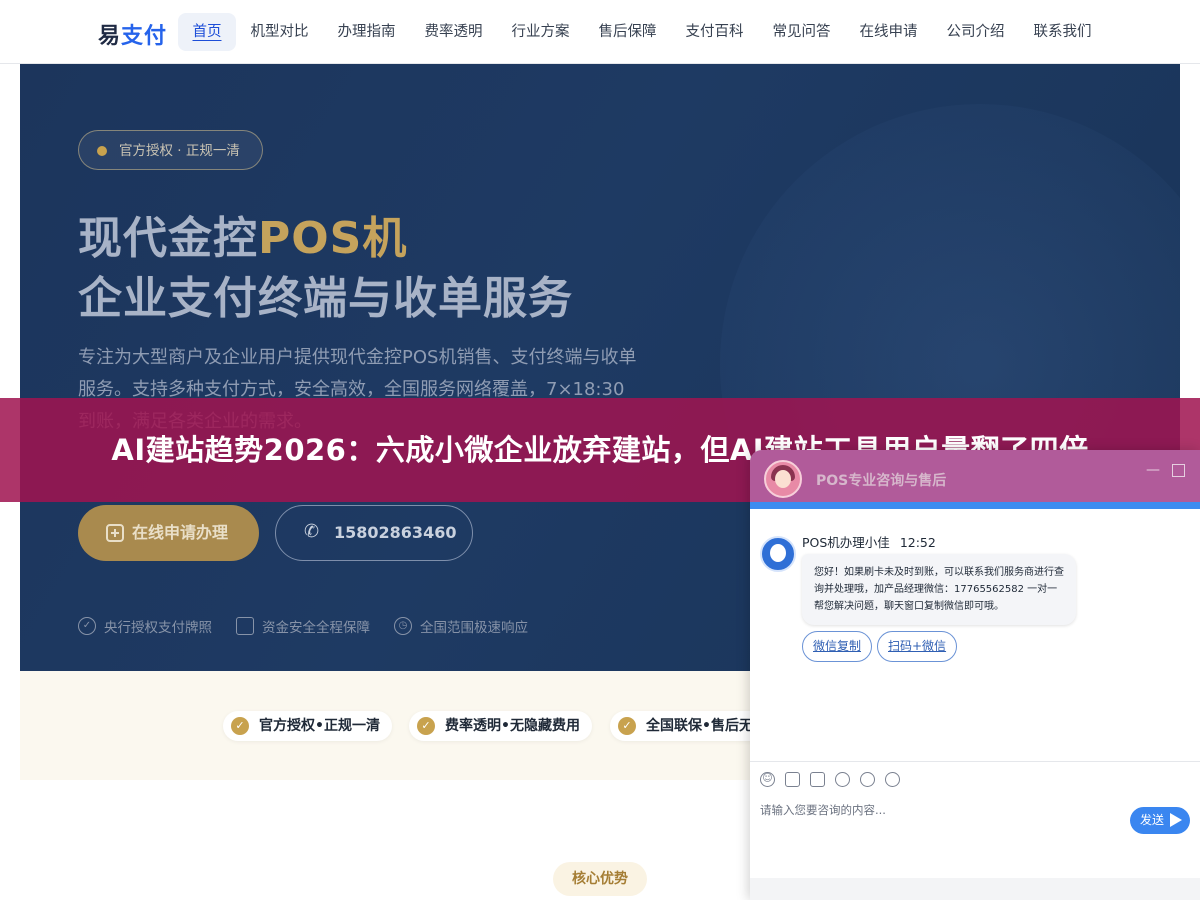 This screenshot has height=900, width=1200. What do you see at coordinates (333, 238) in the screenshot?
I see `hero-title-highlight: POS机` at bounding box center [333, 238].